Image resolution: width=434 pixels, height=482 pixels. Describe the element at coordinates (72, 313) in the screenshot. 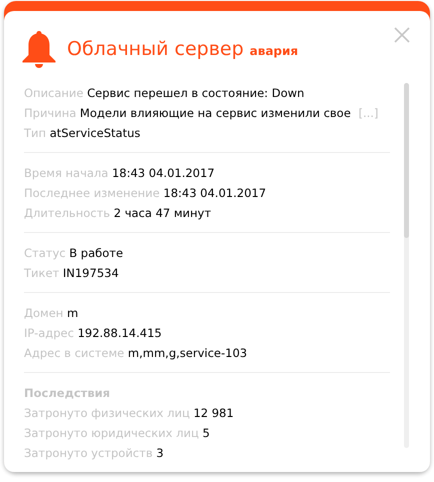

I see `field-value: m` at that location.